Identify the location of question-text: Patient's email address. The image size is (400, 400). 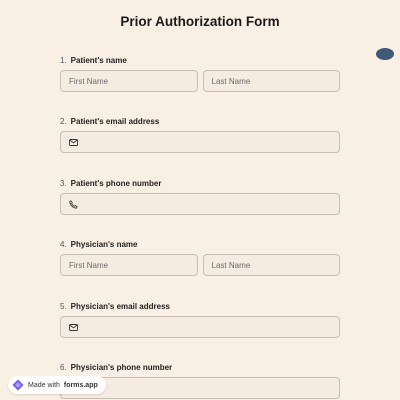
(115, 121).